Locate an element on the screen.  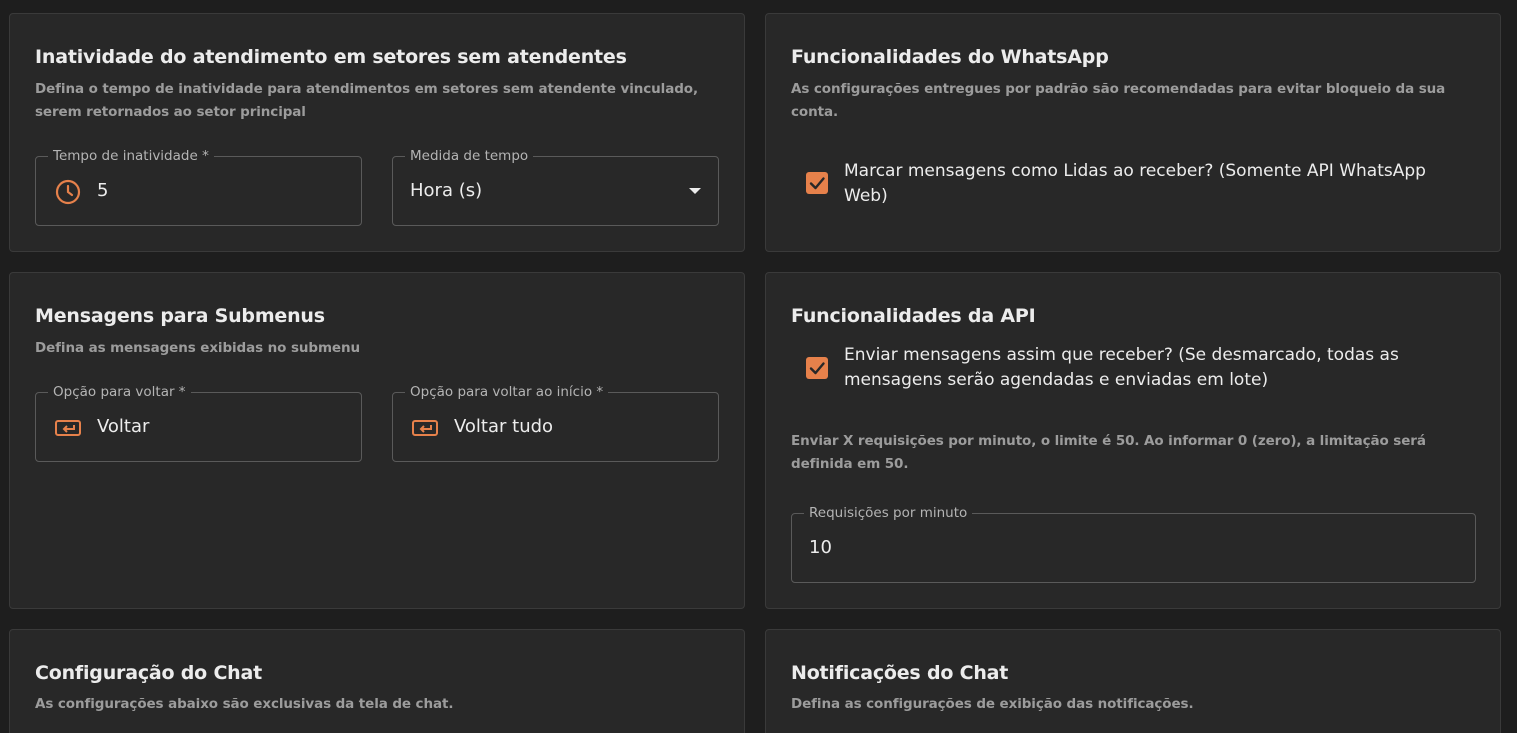
submenus-title: Mensagens para Submenus is located at coordinates (180, 316).